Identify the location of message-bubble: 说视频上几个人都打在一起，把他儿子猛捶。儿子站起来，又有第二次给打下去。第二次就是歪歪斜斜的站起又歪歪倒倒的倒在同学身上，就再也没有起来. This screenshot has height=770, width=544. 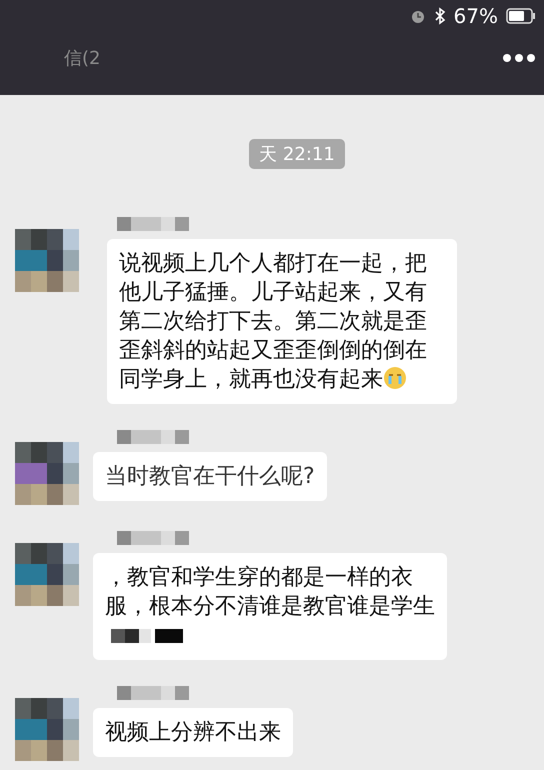
(282, 321).